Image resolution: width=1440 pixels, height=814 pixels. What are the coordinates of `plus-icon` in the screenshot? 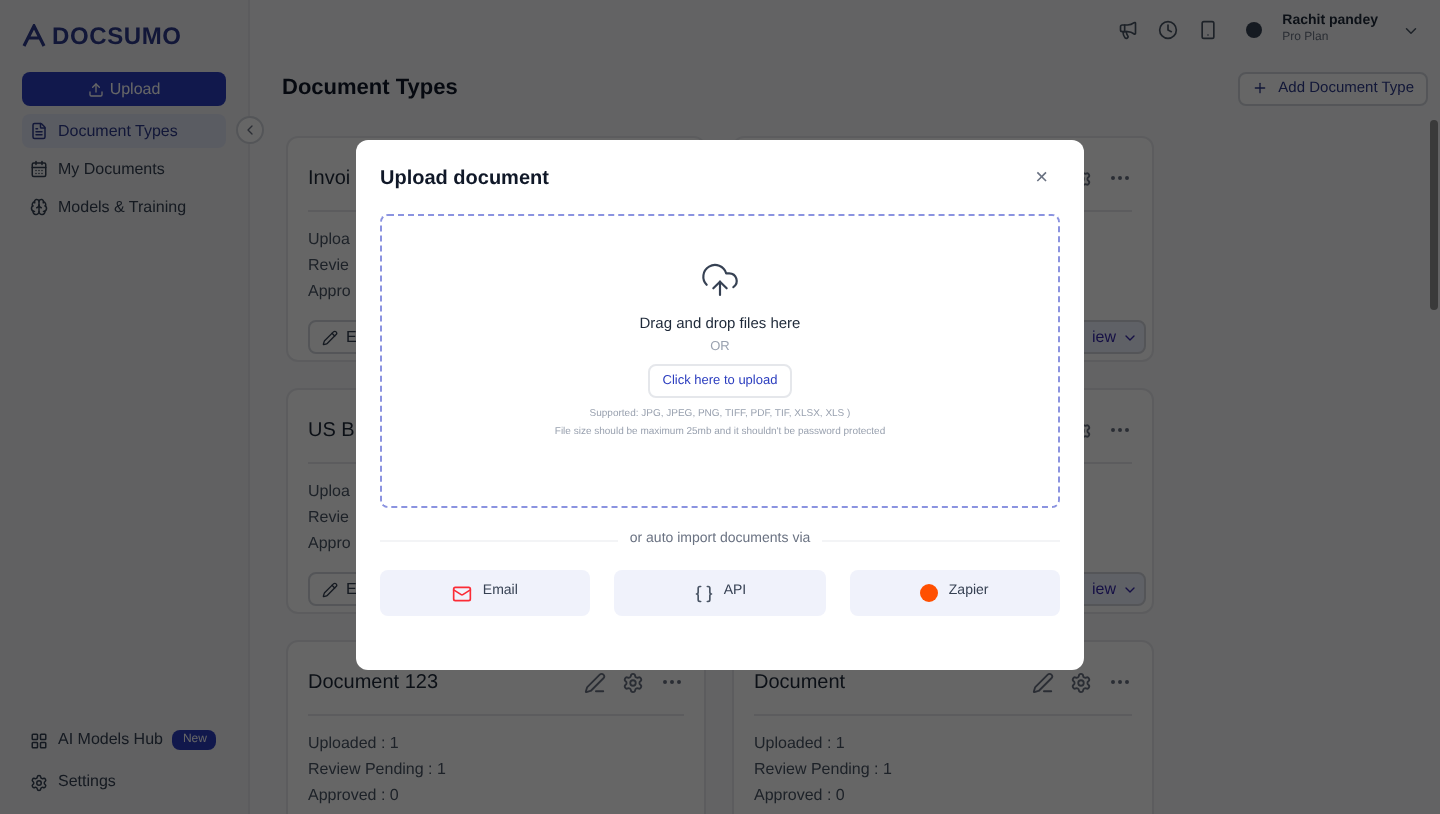 It's located at (1260, 88).